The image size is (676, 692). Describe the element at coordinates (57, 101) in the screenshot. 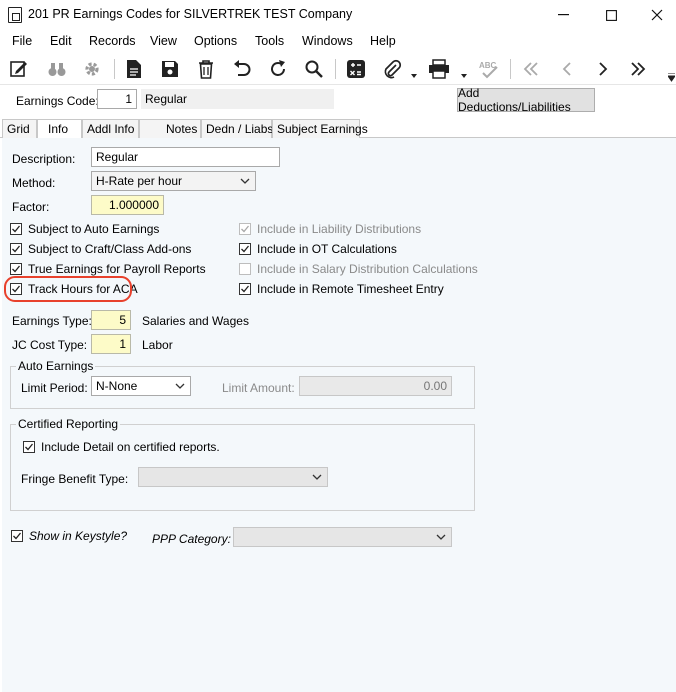

I see `earnings-code-label: Earnings Code:` at that location.